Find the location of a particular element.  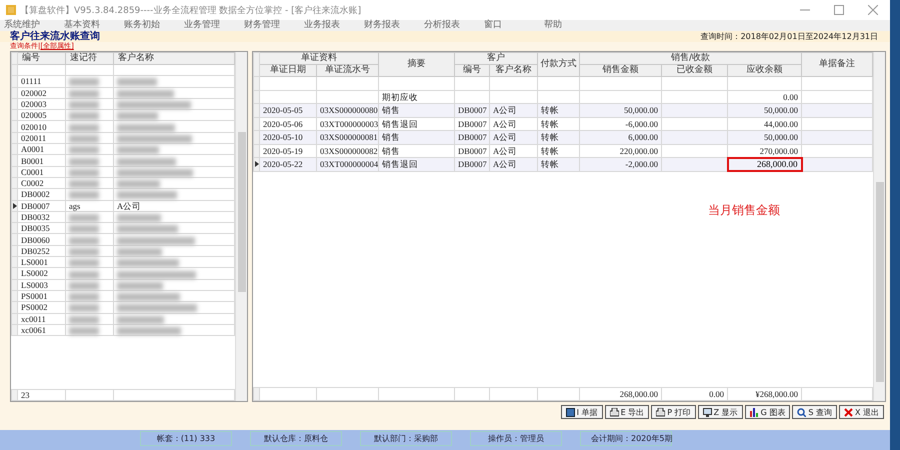

column-header: 付款方式 is located at coordinates (559, 64).